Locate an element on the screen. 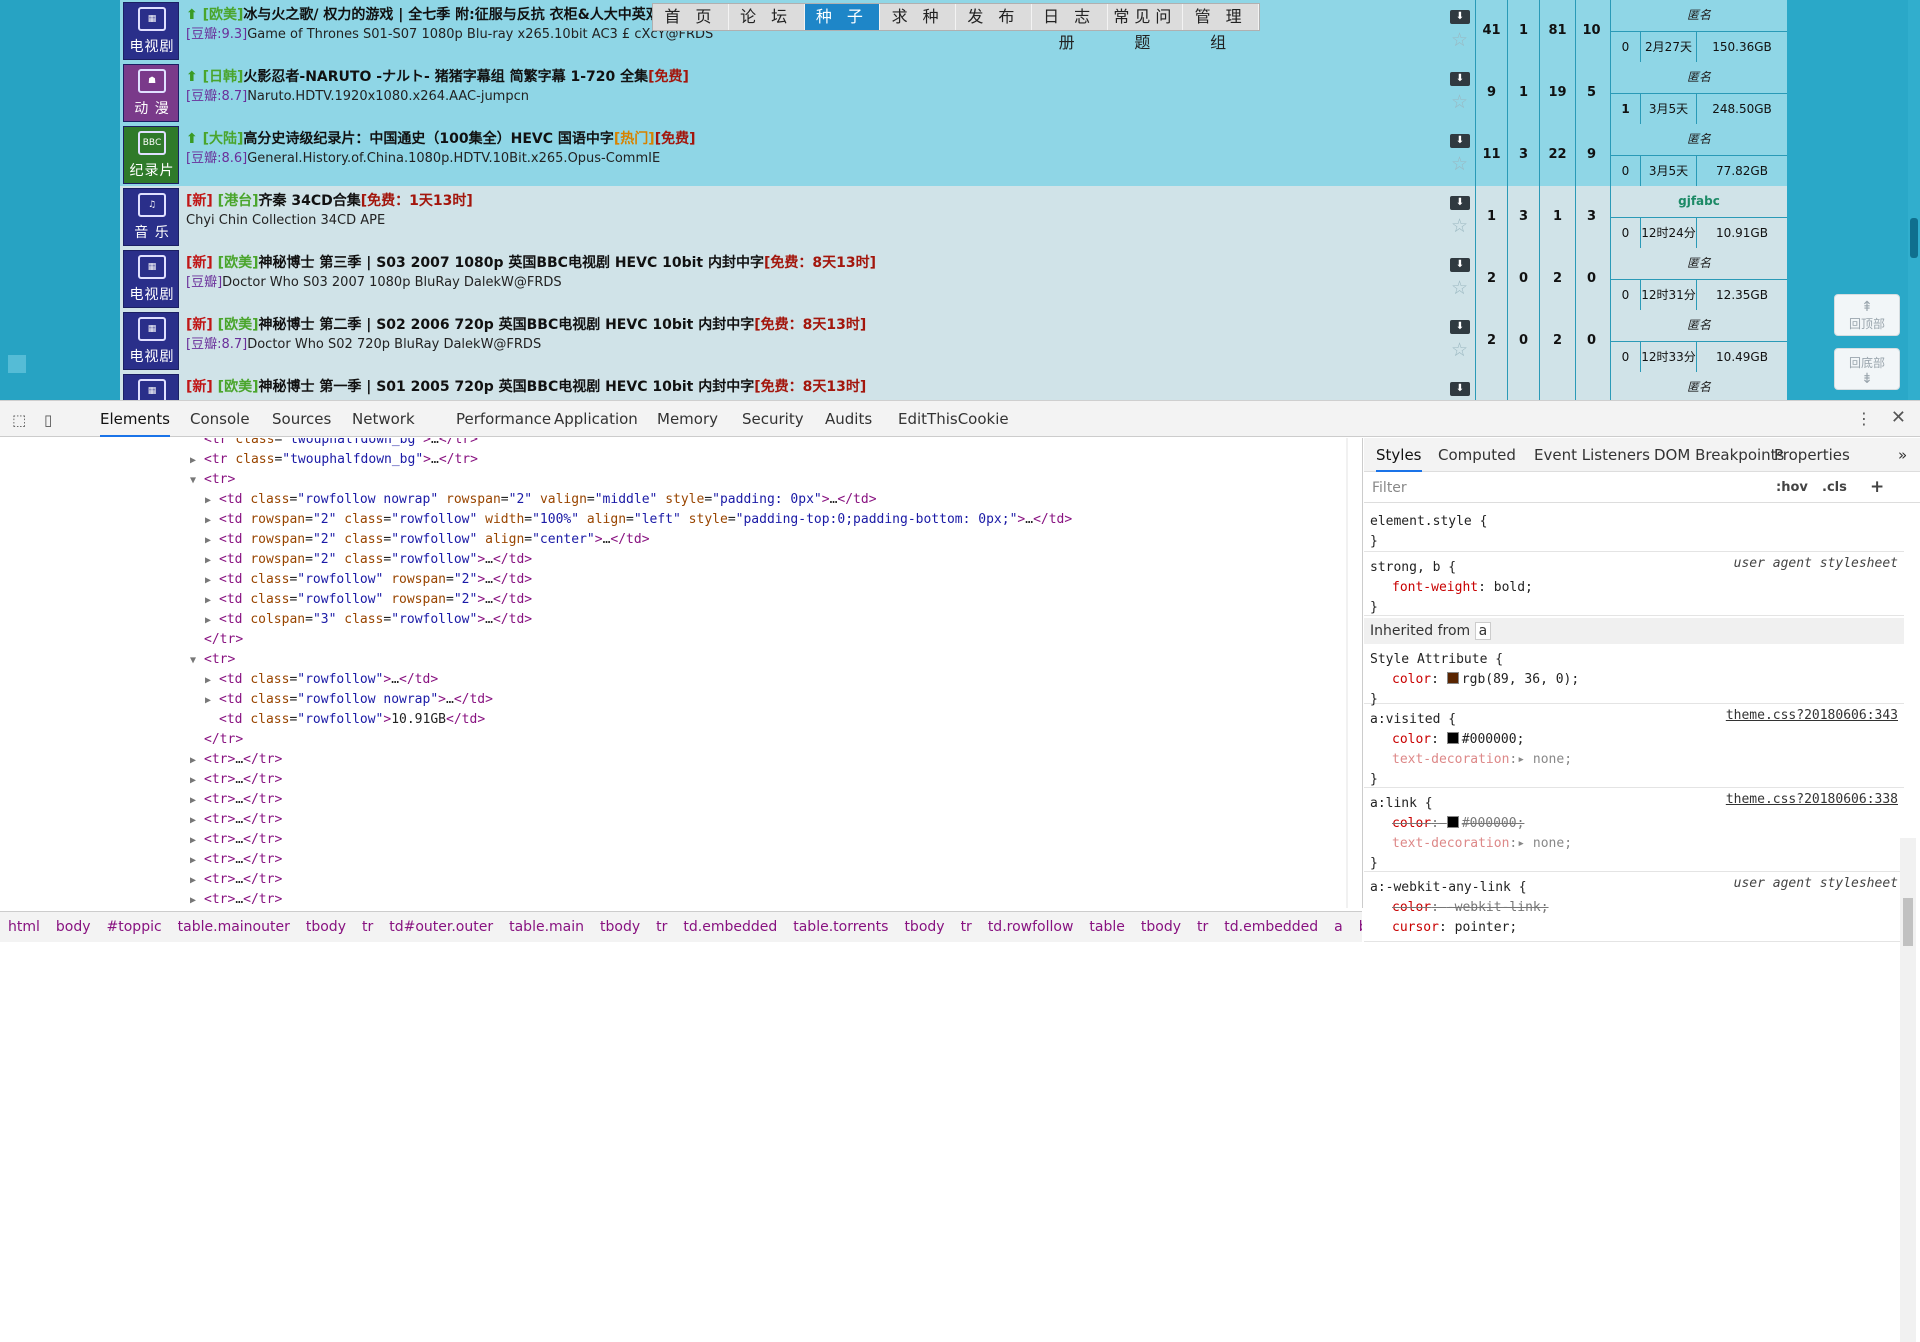 This screenshot has height=1342, width=1920. seeders-count: 22 is located at coordinates (1557, 155).